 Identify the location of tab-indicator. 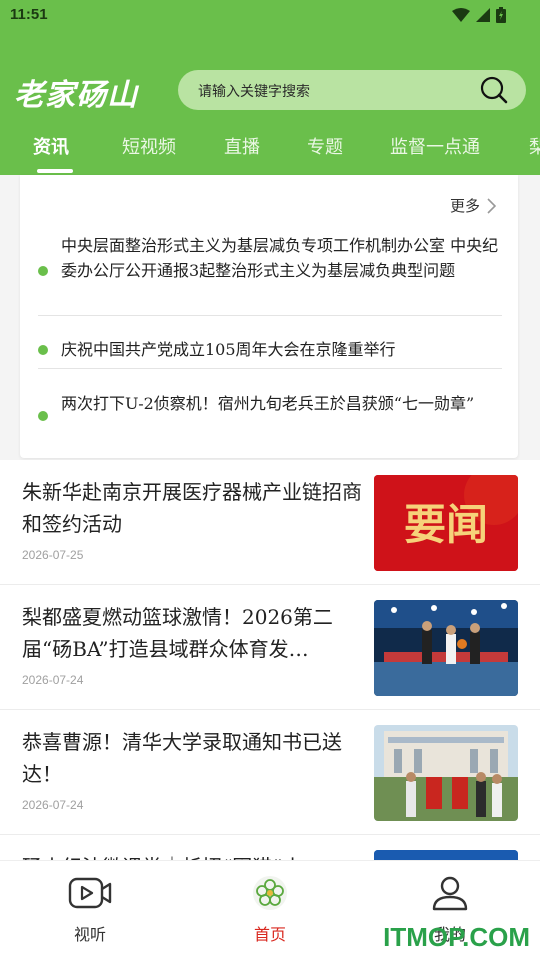
(55, 171).